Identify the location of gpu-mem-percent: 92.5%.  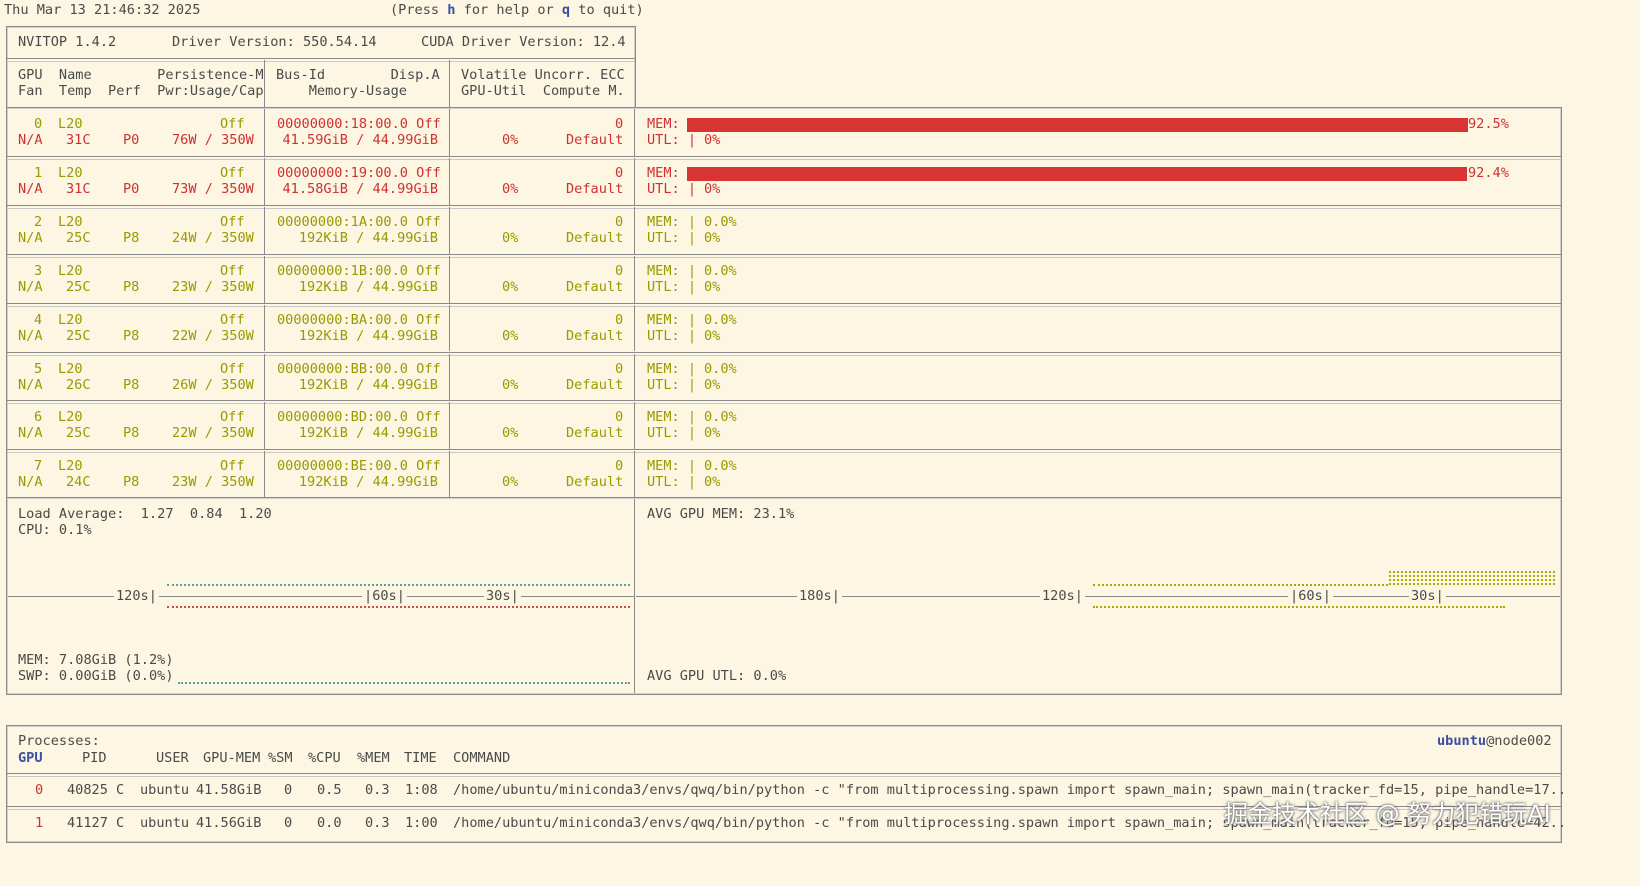
(1488, 124).